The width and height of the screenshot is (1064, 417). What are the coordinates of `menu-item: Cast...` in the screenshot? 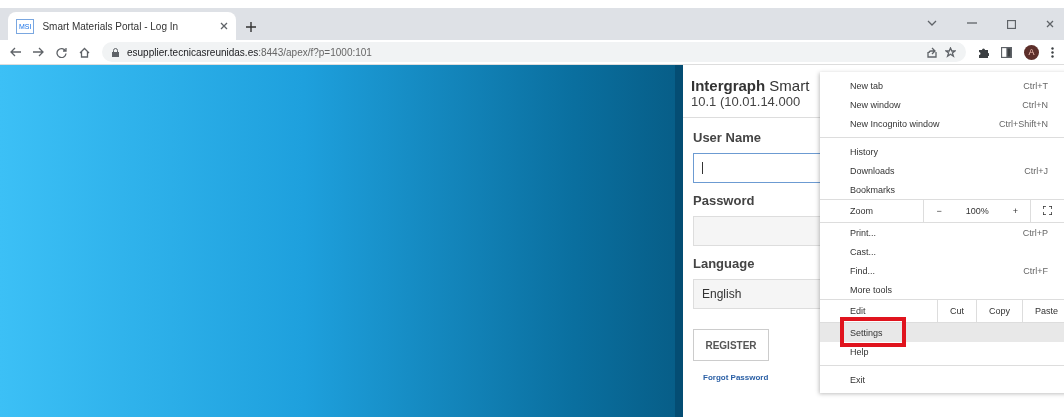 It's located at (942, 251).